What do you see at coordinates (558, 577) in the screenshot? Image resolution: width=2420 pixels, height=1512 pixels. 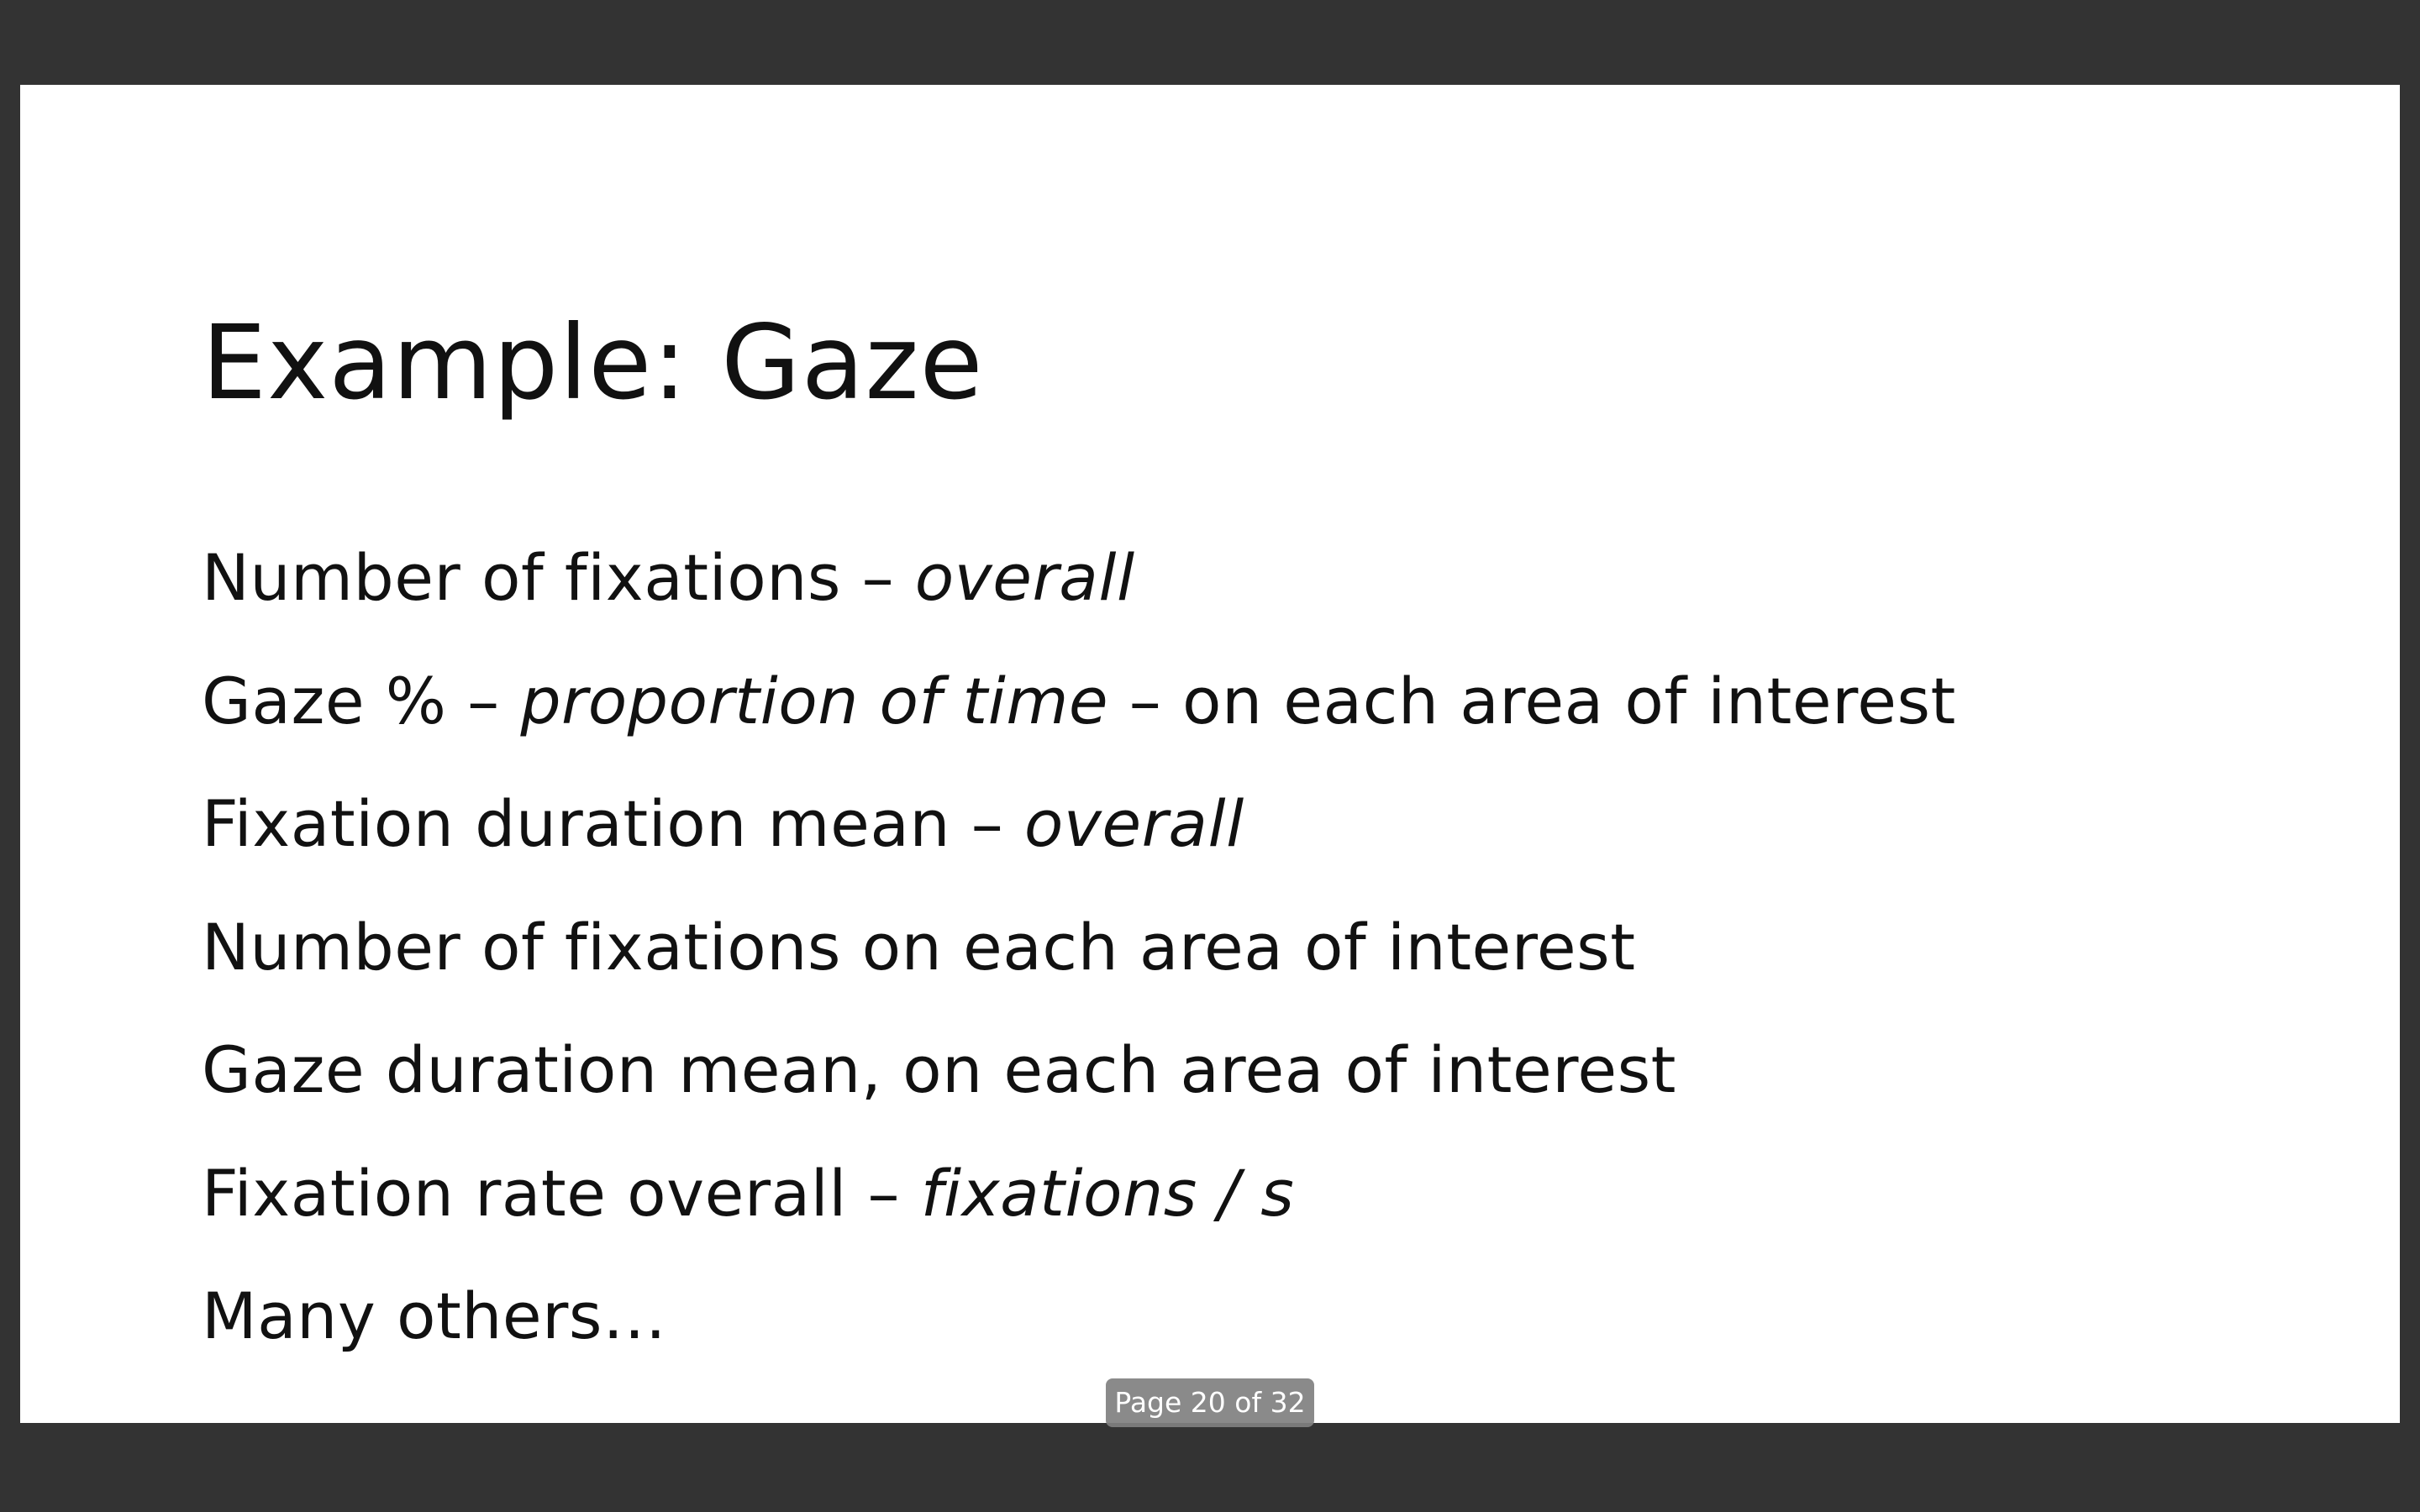 I see `bullet-text: Number of fixations –` at bounding box center [558, 577].